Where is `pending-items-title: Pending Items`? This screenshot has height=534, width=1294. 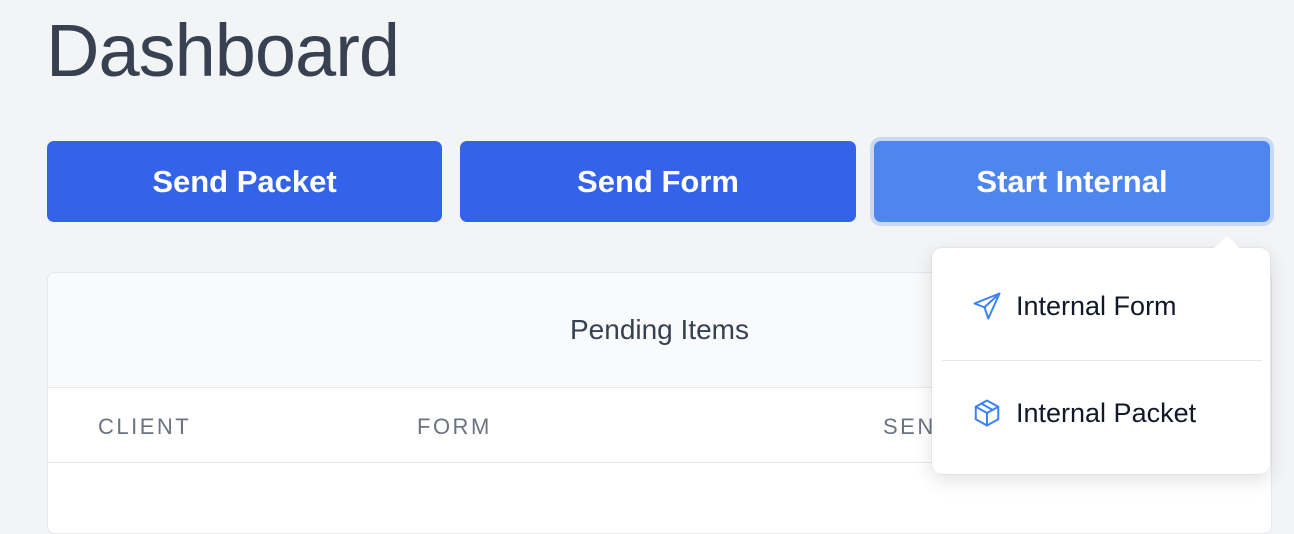
pending-items-title: Pending Items is located at coordinates (659, 329).